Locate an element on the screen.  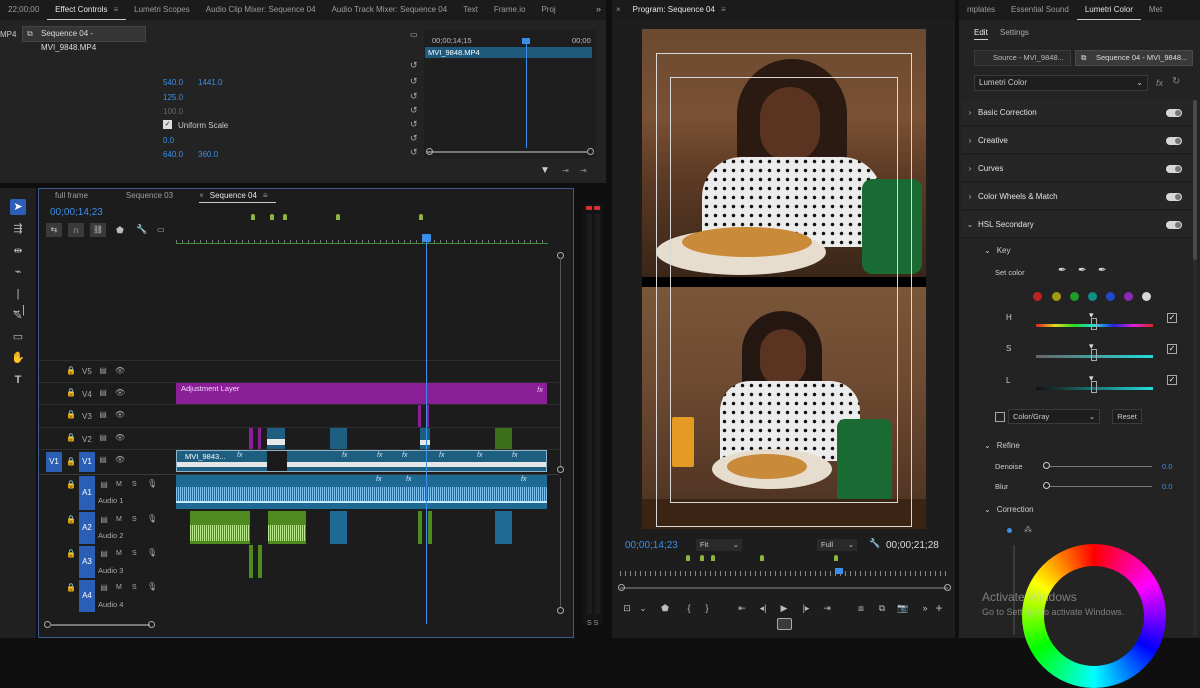
mark-in-icon: { is located at coordinates (689, 608).